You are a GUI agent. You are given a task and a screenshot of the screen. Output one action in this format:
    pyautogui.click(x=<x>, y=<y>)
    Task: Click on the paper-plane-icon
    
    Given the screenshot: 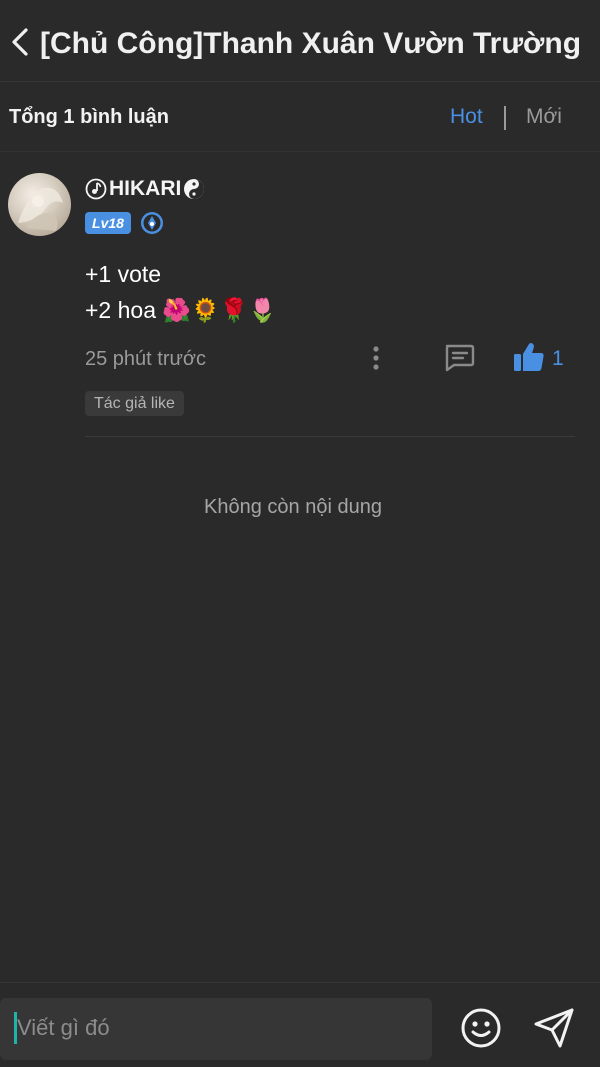 What is the action you would take?
    pyautogui.click(x=554, y=1028)
    